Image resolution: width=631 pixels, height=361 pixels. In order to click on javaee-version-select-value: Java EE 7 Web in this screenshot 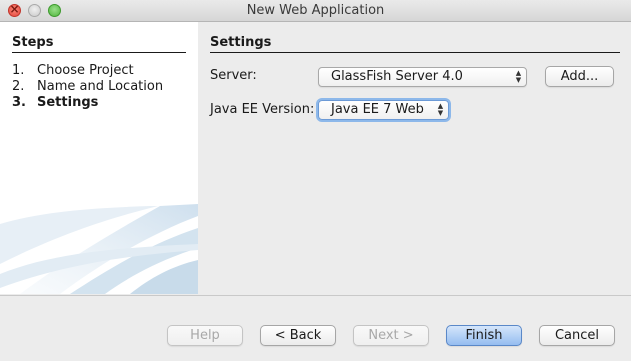, I will do `click(377, 109)`.